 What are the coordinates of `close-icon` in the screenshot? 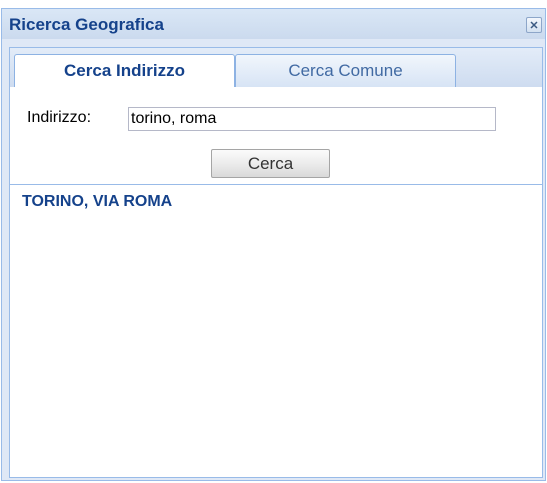 It's located at (534, 25).